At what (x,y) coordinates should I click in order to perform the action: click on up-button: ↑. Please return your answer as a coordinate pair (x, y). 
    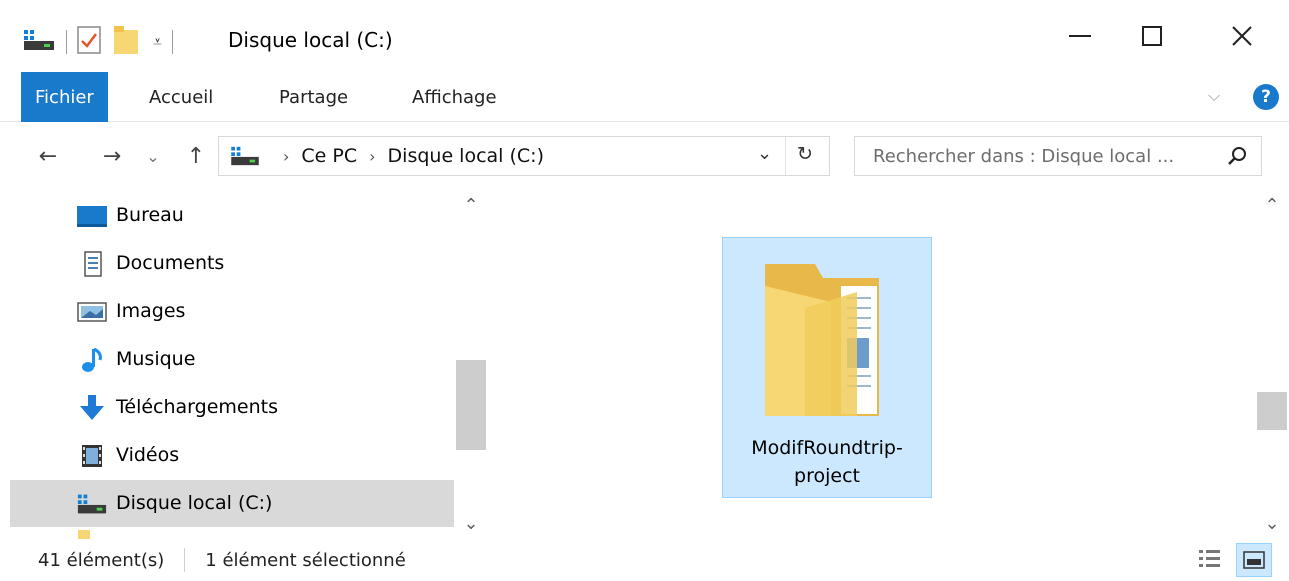
    Looking at the image, I should click on (196, 156).